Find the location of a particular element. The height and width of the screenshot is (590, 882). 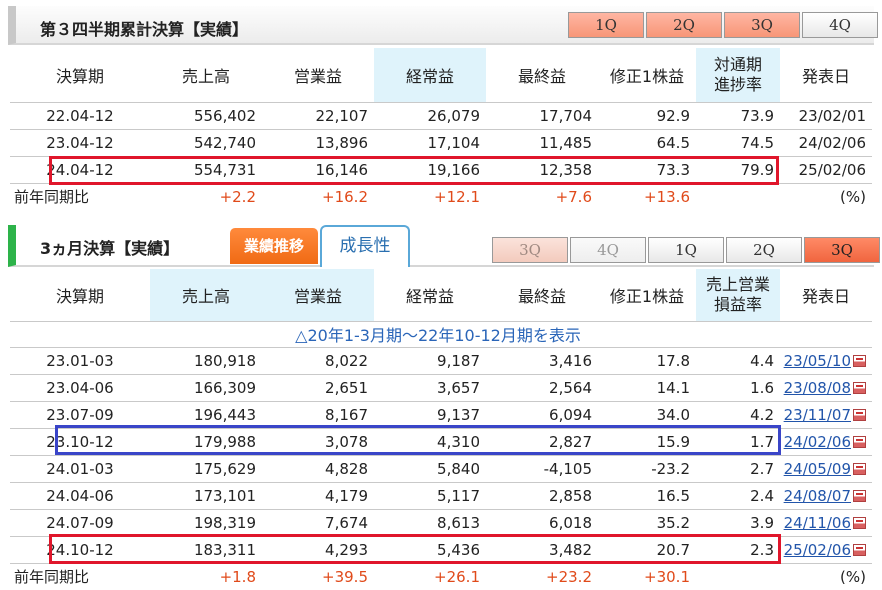

cell-date: 23/02/01 is located at coordinates (826, 116).